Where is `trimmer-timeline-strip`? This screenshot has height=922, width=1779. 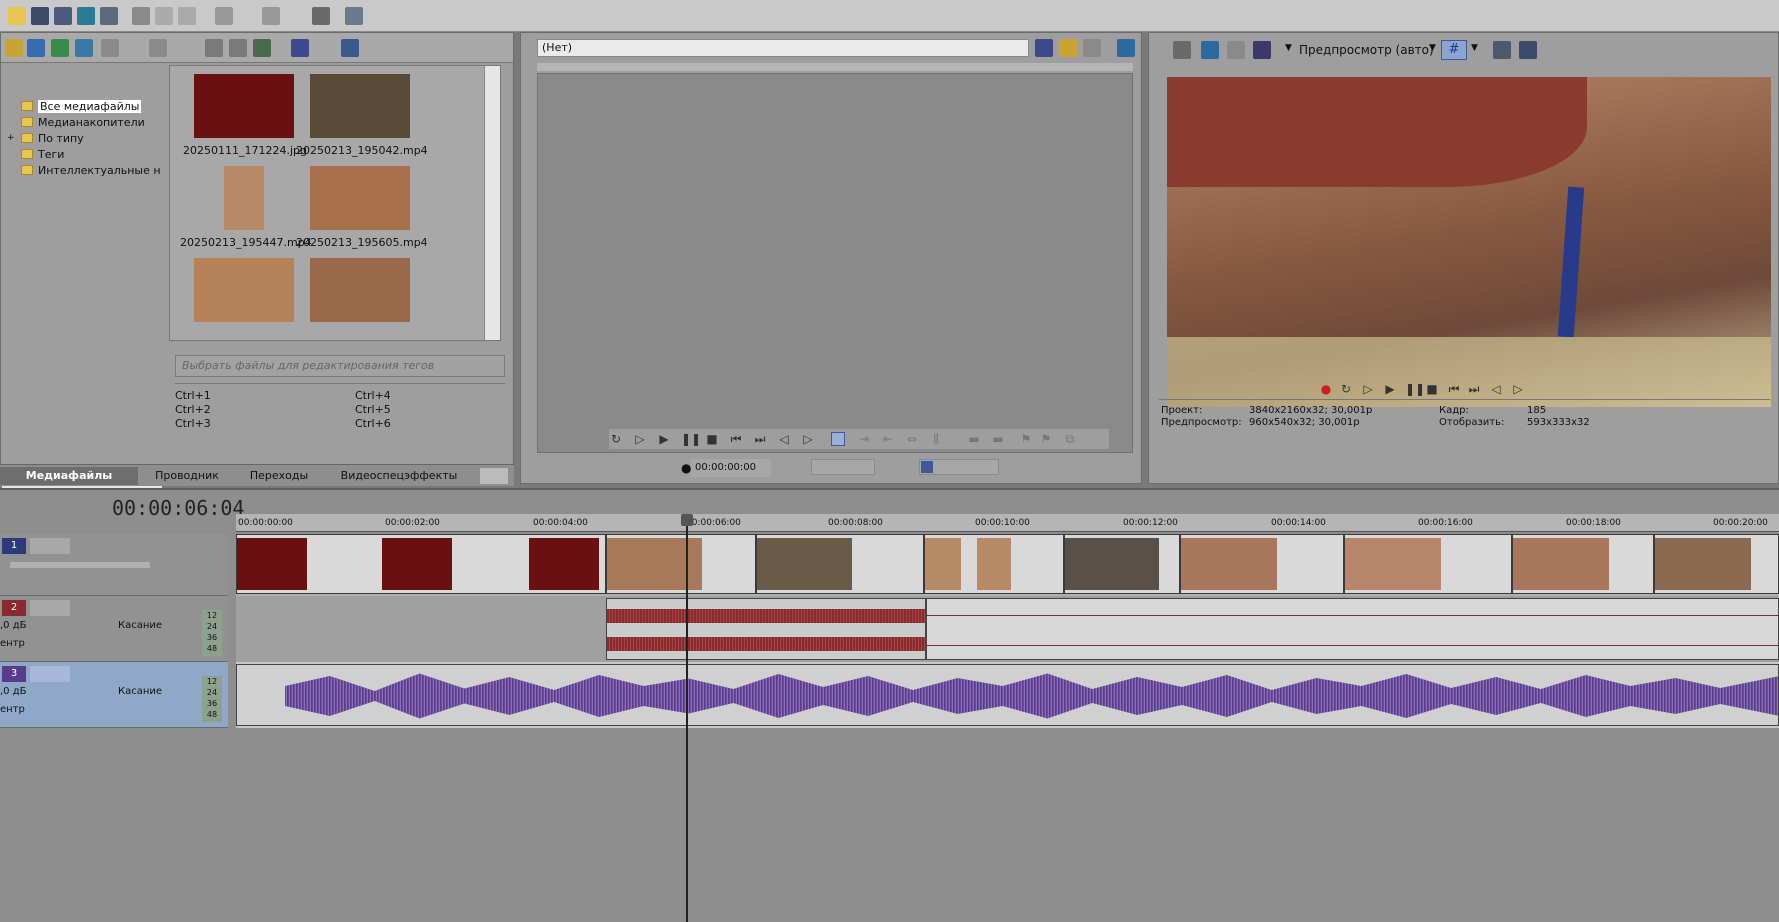 trimmer-timeline-strip is located at coordinates (835, 67).